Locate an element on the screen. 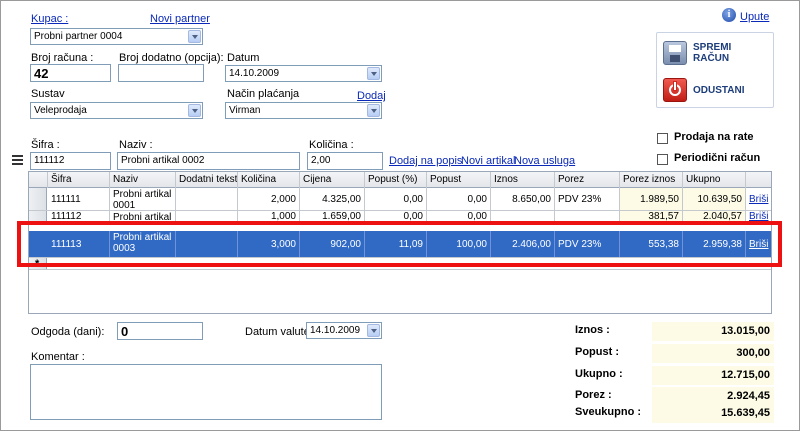 The width and height of the screenshot is (800, 431). cell-sifra: 111111 is located at coordinates (79, 199).